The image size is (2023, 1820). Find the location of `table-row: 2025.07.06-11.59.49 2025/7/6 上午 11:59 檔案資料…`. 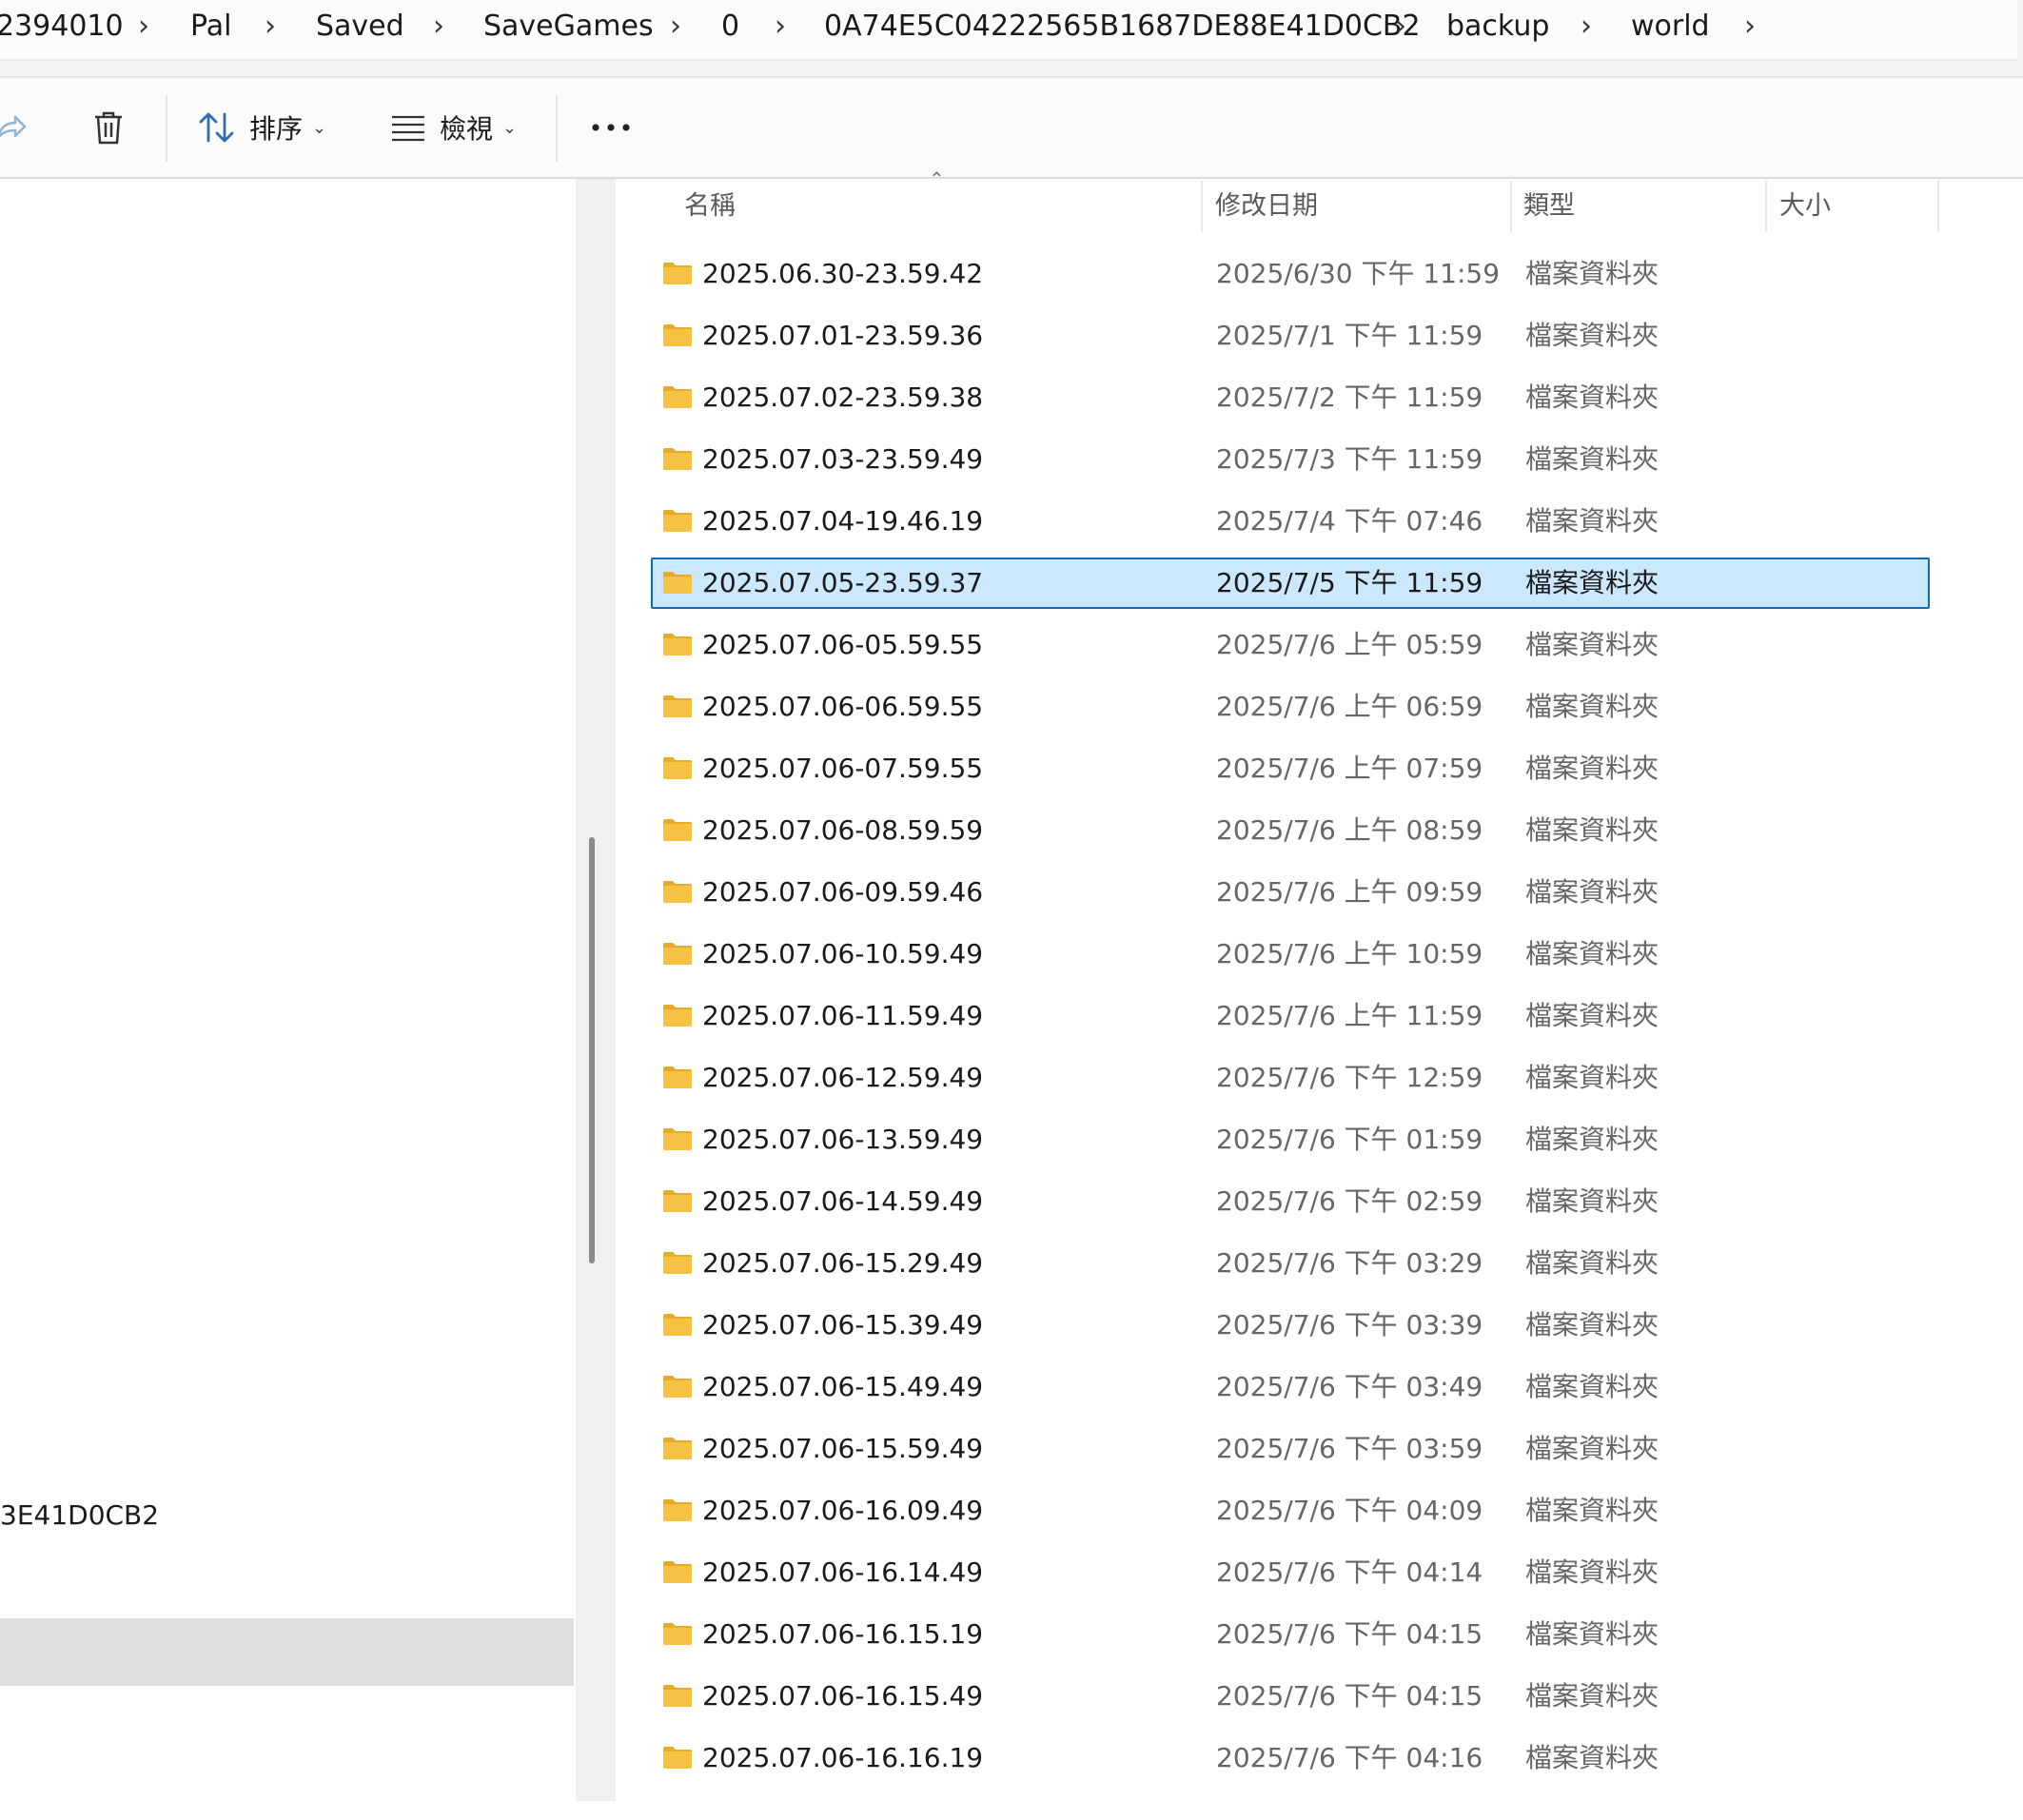

table-row: 2025.07.06-11.59.49 2025/7/6 上午 11:59 檔案資料… is located at coordinates (1290, 1016).